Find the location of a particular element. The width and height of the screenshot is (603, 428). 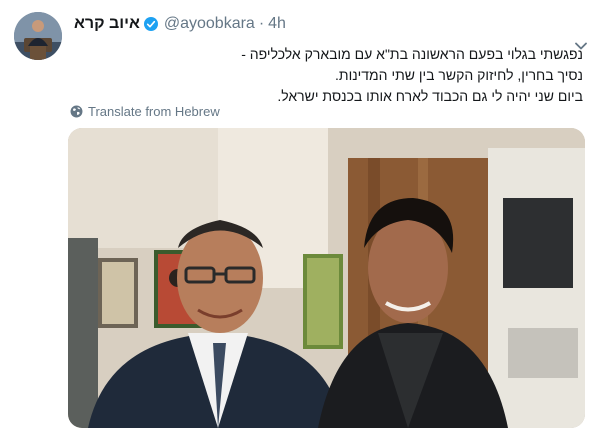

tweet-text-line: נסיך בחרין, לחיזוק הקשר בין שתי המדינות. is located at coordinates (459, 75).